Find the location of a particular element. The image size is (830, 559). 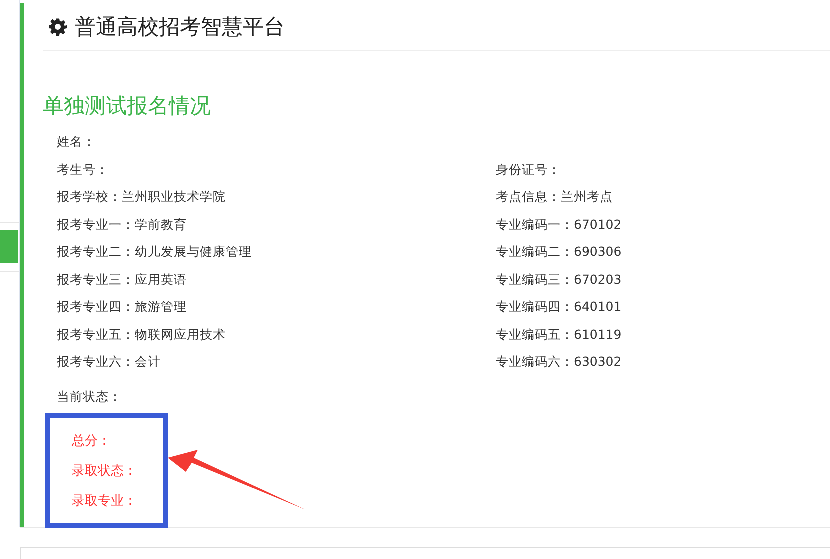

result-field: 录取状态： is located at coordinates (117, 471).